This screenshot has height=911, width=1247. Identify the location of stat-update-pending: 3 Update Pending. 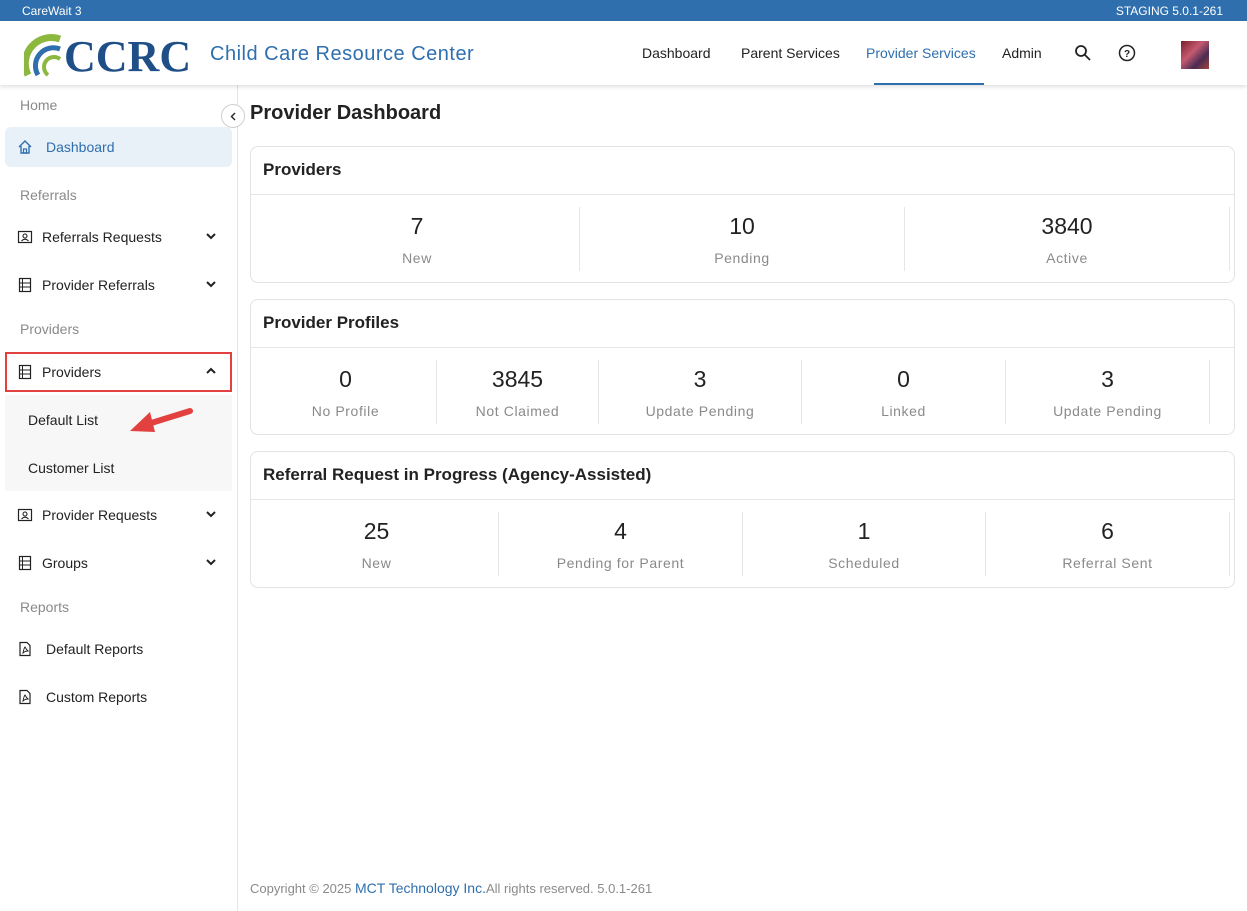
(700, 392).